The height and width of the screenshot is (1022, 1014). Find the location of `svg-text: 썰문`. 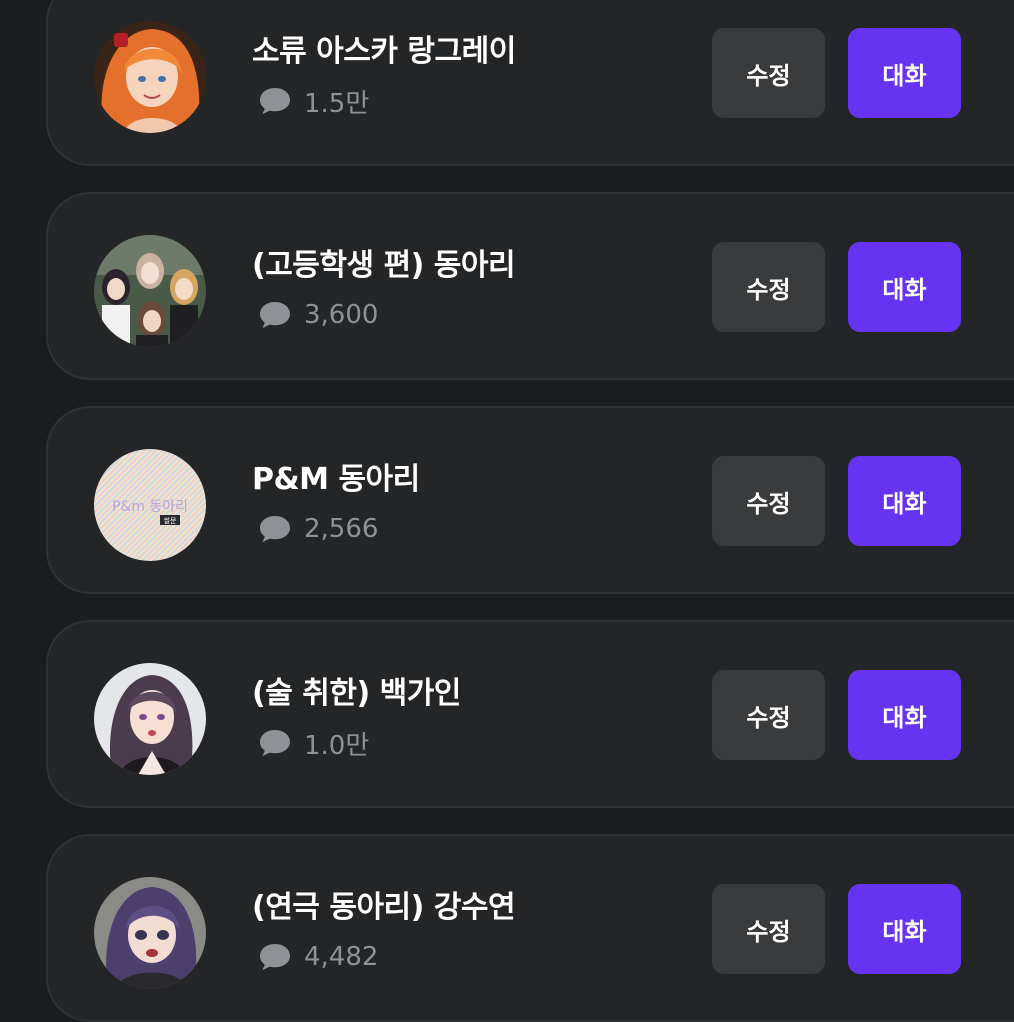

svg-text: 썰문 is located at coordinates (170, 521).